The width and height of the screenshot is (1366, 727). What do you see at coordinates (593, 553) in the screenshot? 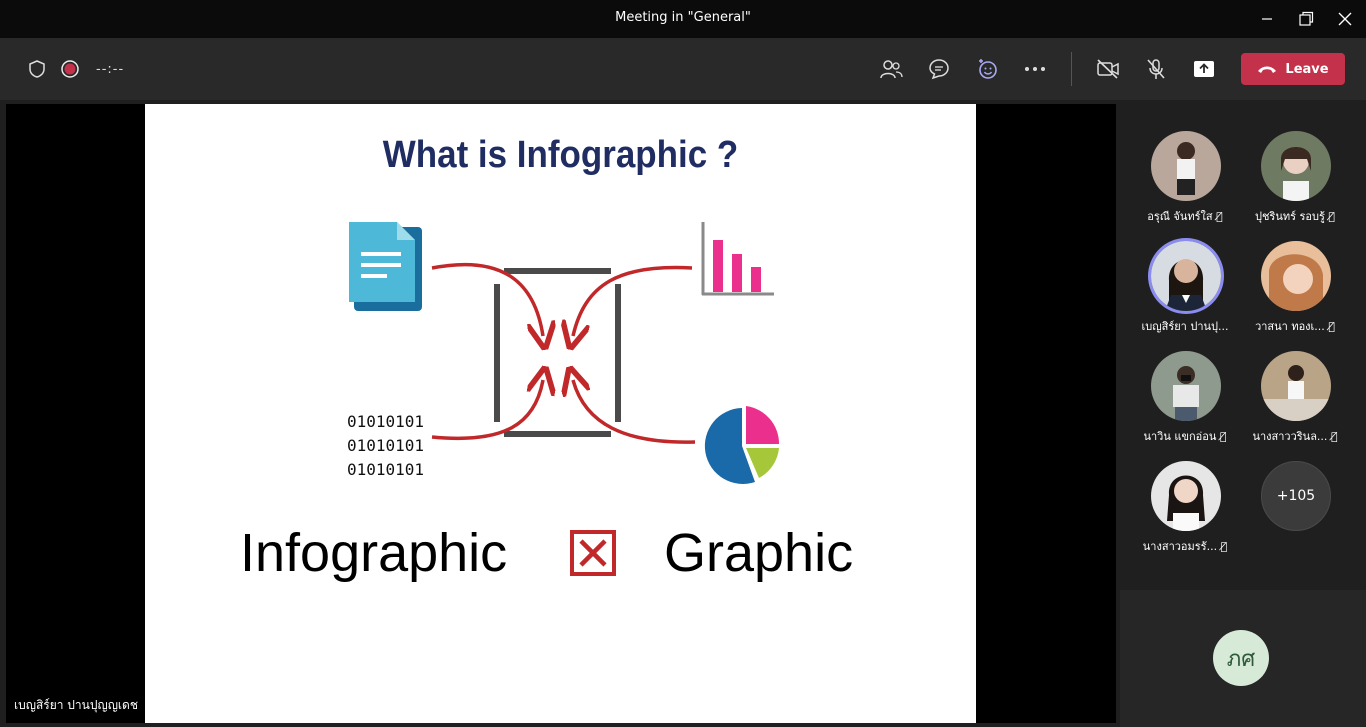
I see `not-equal-icon` at bounding box center [593, 553].